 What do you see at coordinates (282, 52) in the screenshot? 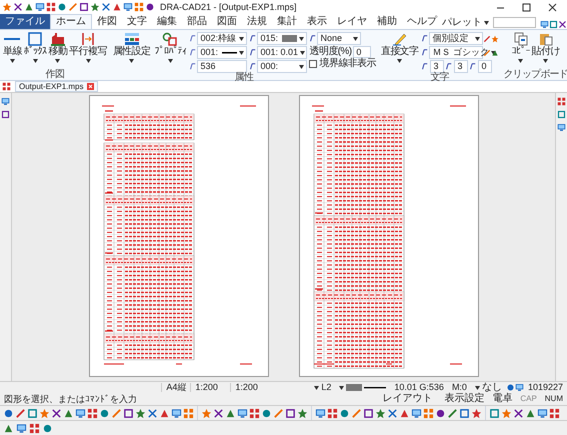
I see `combo-box: 001: 0.01` at bounding box center [282, 52].